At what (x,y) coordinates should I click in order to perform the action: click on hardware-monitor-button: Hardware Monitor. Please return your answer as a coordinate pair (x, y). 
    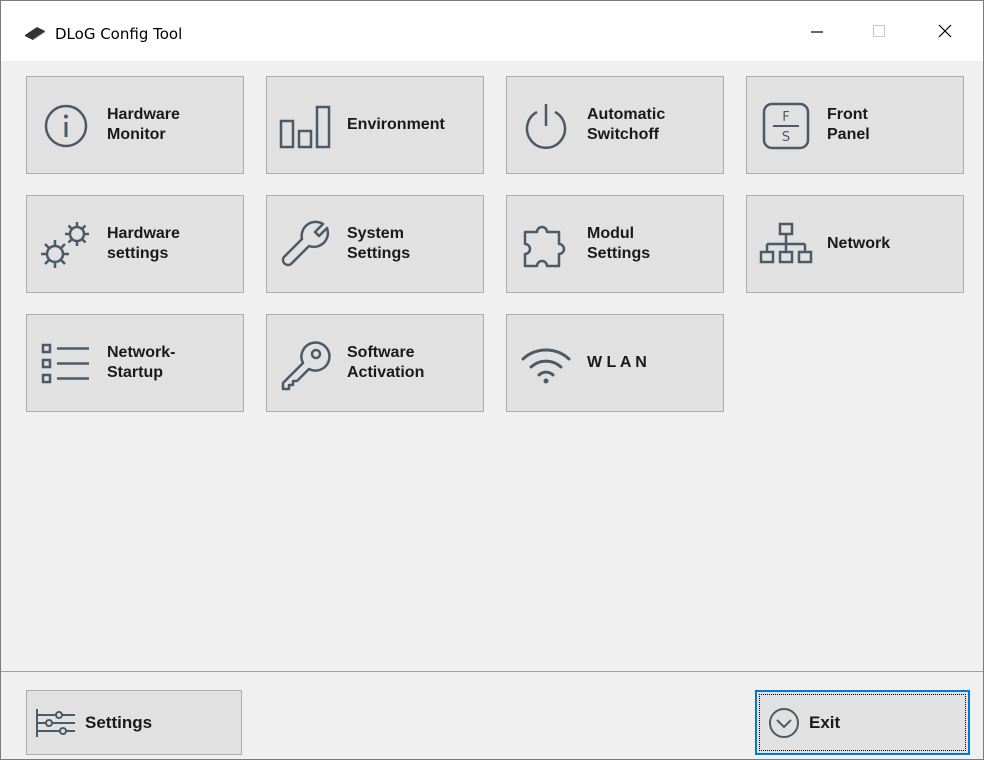
    Looking at the image, I should click on (135, 125).